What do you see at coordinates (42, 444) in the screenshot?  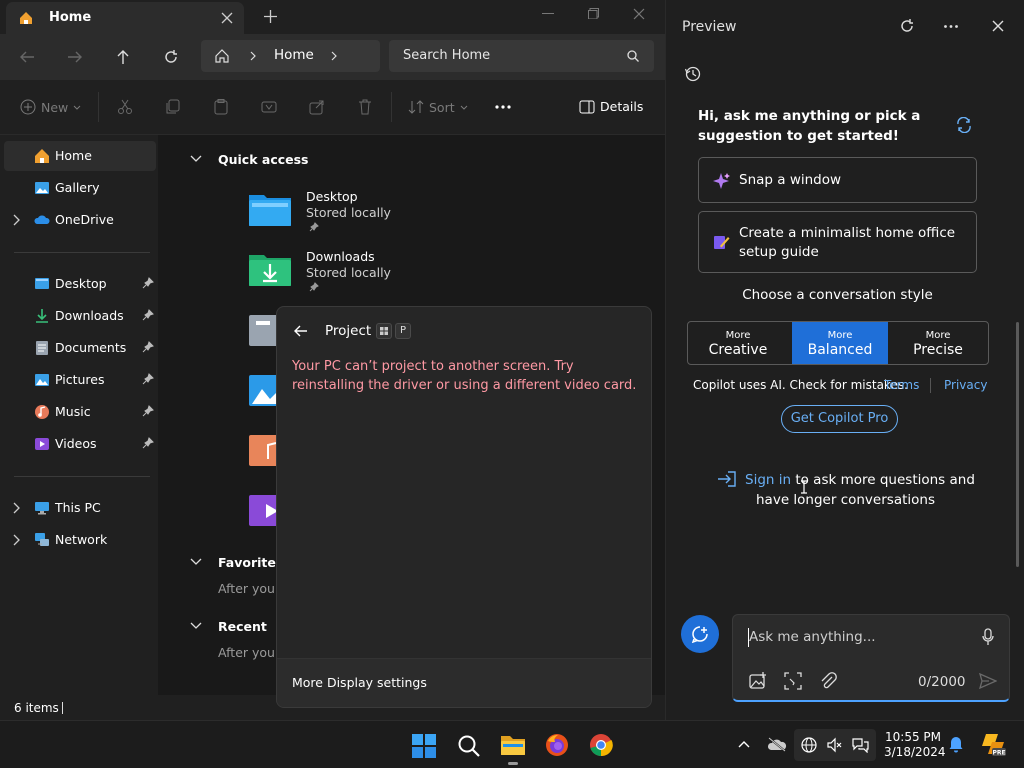 I see `videos-icon` at bounding box center [42, 444].